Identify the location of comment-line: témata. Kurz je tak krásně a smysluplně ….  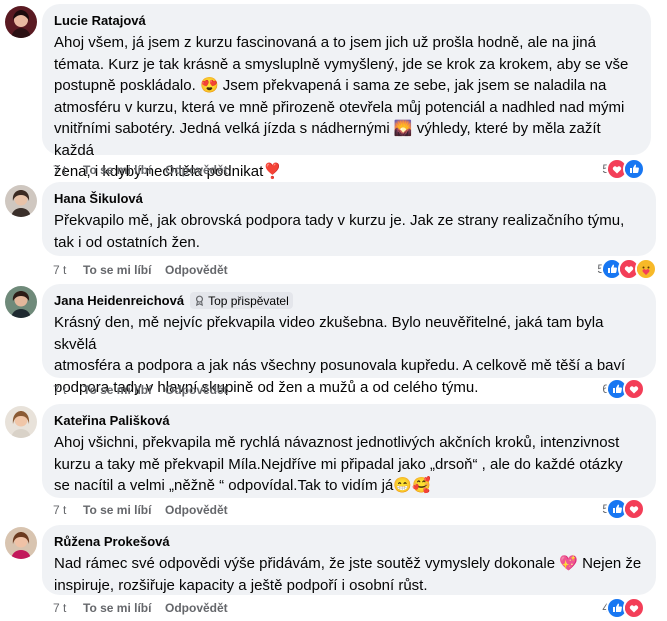
(341, 64).